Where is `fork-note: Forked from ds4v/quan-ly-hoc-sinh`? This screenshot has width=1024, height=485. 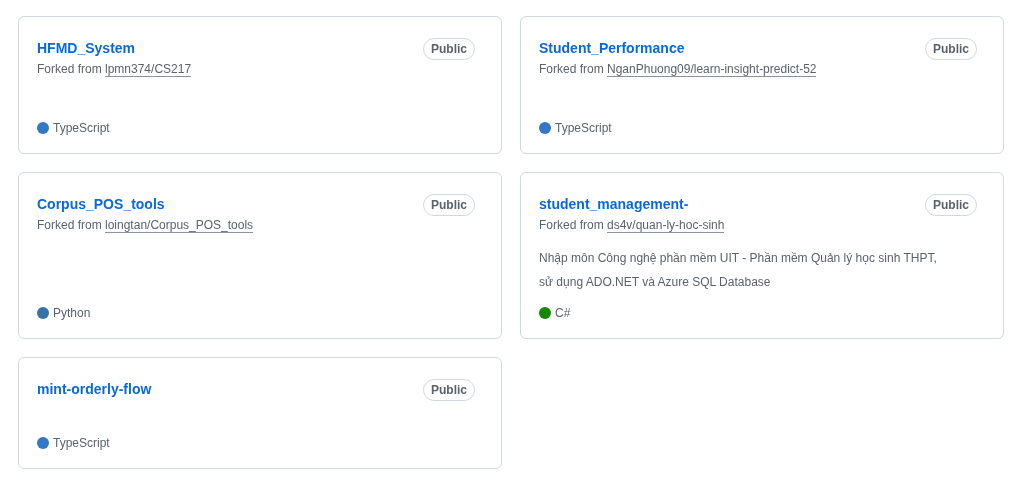
fork-note: Forked from ds4v/quan-ly-hoc-sinh is located at coordinates (632, 225).